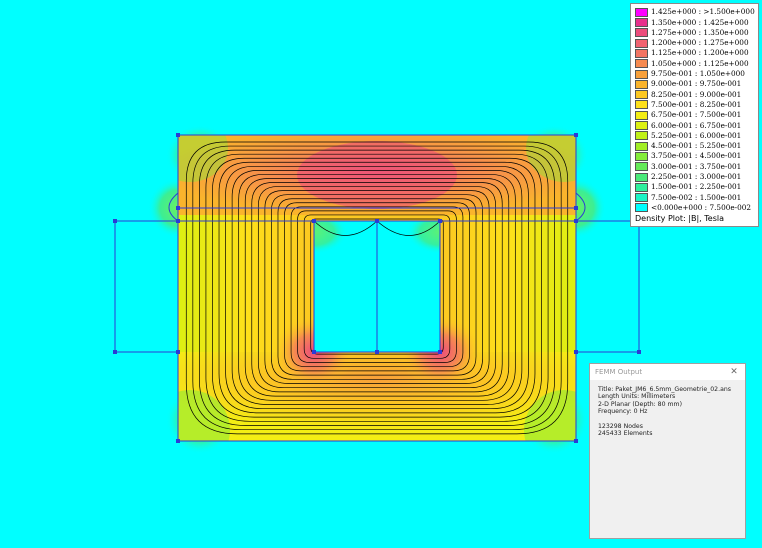 This screenshot has width=762, height=548. Describe the element at coordinates (665, 389) in the screenshot. I see `femm-output-title-line: Title: Paket_JM6_6.5mm_Geometrie_02.ans` at that location.